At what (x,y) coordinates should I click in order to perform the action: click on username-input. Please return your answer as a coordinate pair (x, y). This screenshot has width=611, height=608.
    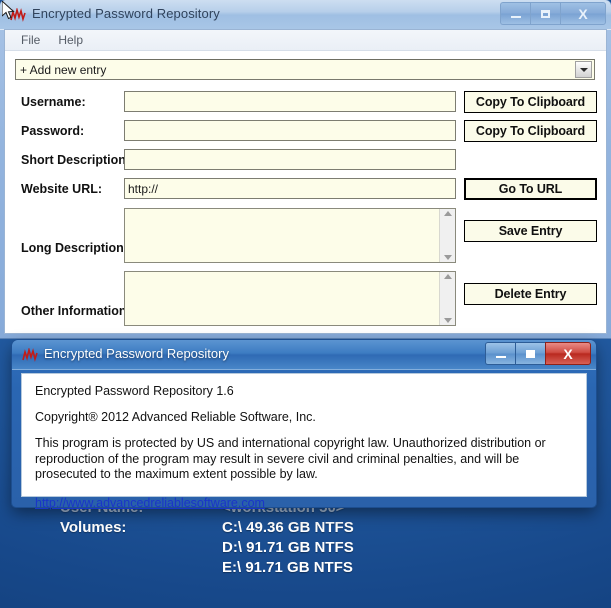
    Looking at the image, I should click on (290, 101).